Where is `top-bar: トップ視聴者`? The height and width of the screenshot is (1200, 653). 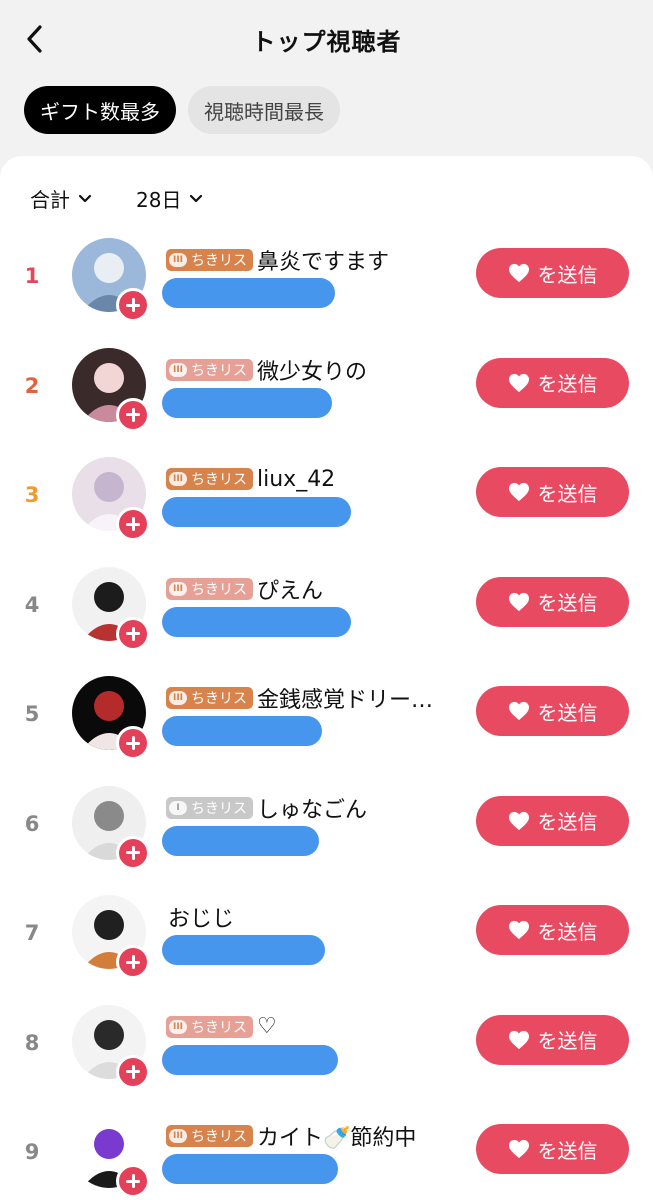 top-bar: トップ視聴者 is located at coordinates (326, 39).